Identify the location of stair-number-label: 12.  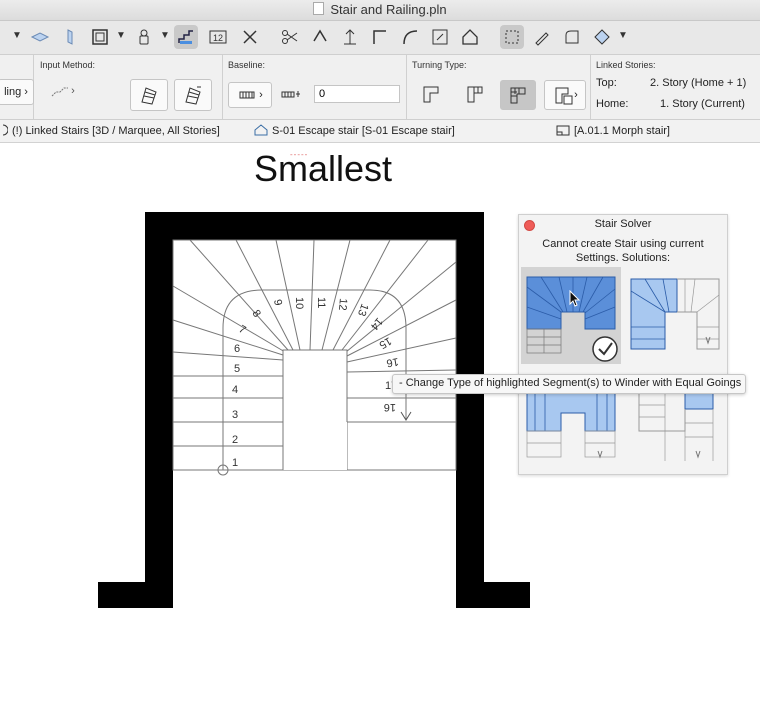
(218, 38).